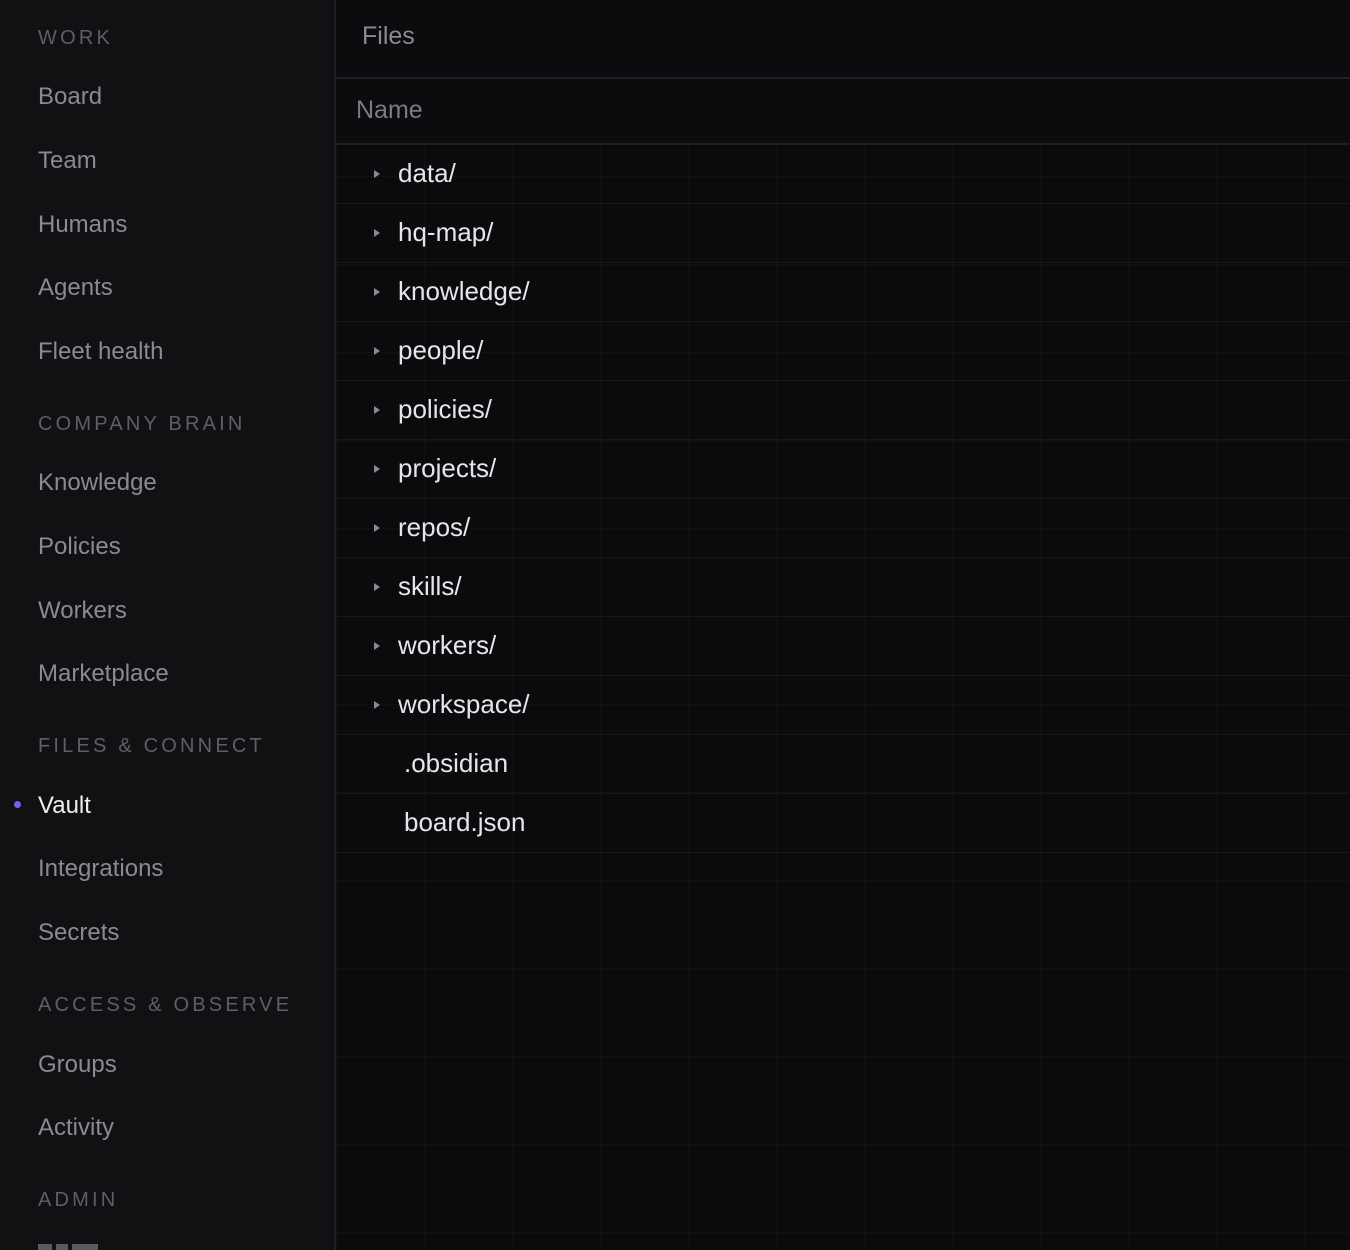 This screenshot has width=1350, height=1250. What do you see at coordinates (388, 36) in the screenshot?
I see `page-title: Files` at bounding box center [388, 36].